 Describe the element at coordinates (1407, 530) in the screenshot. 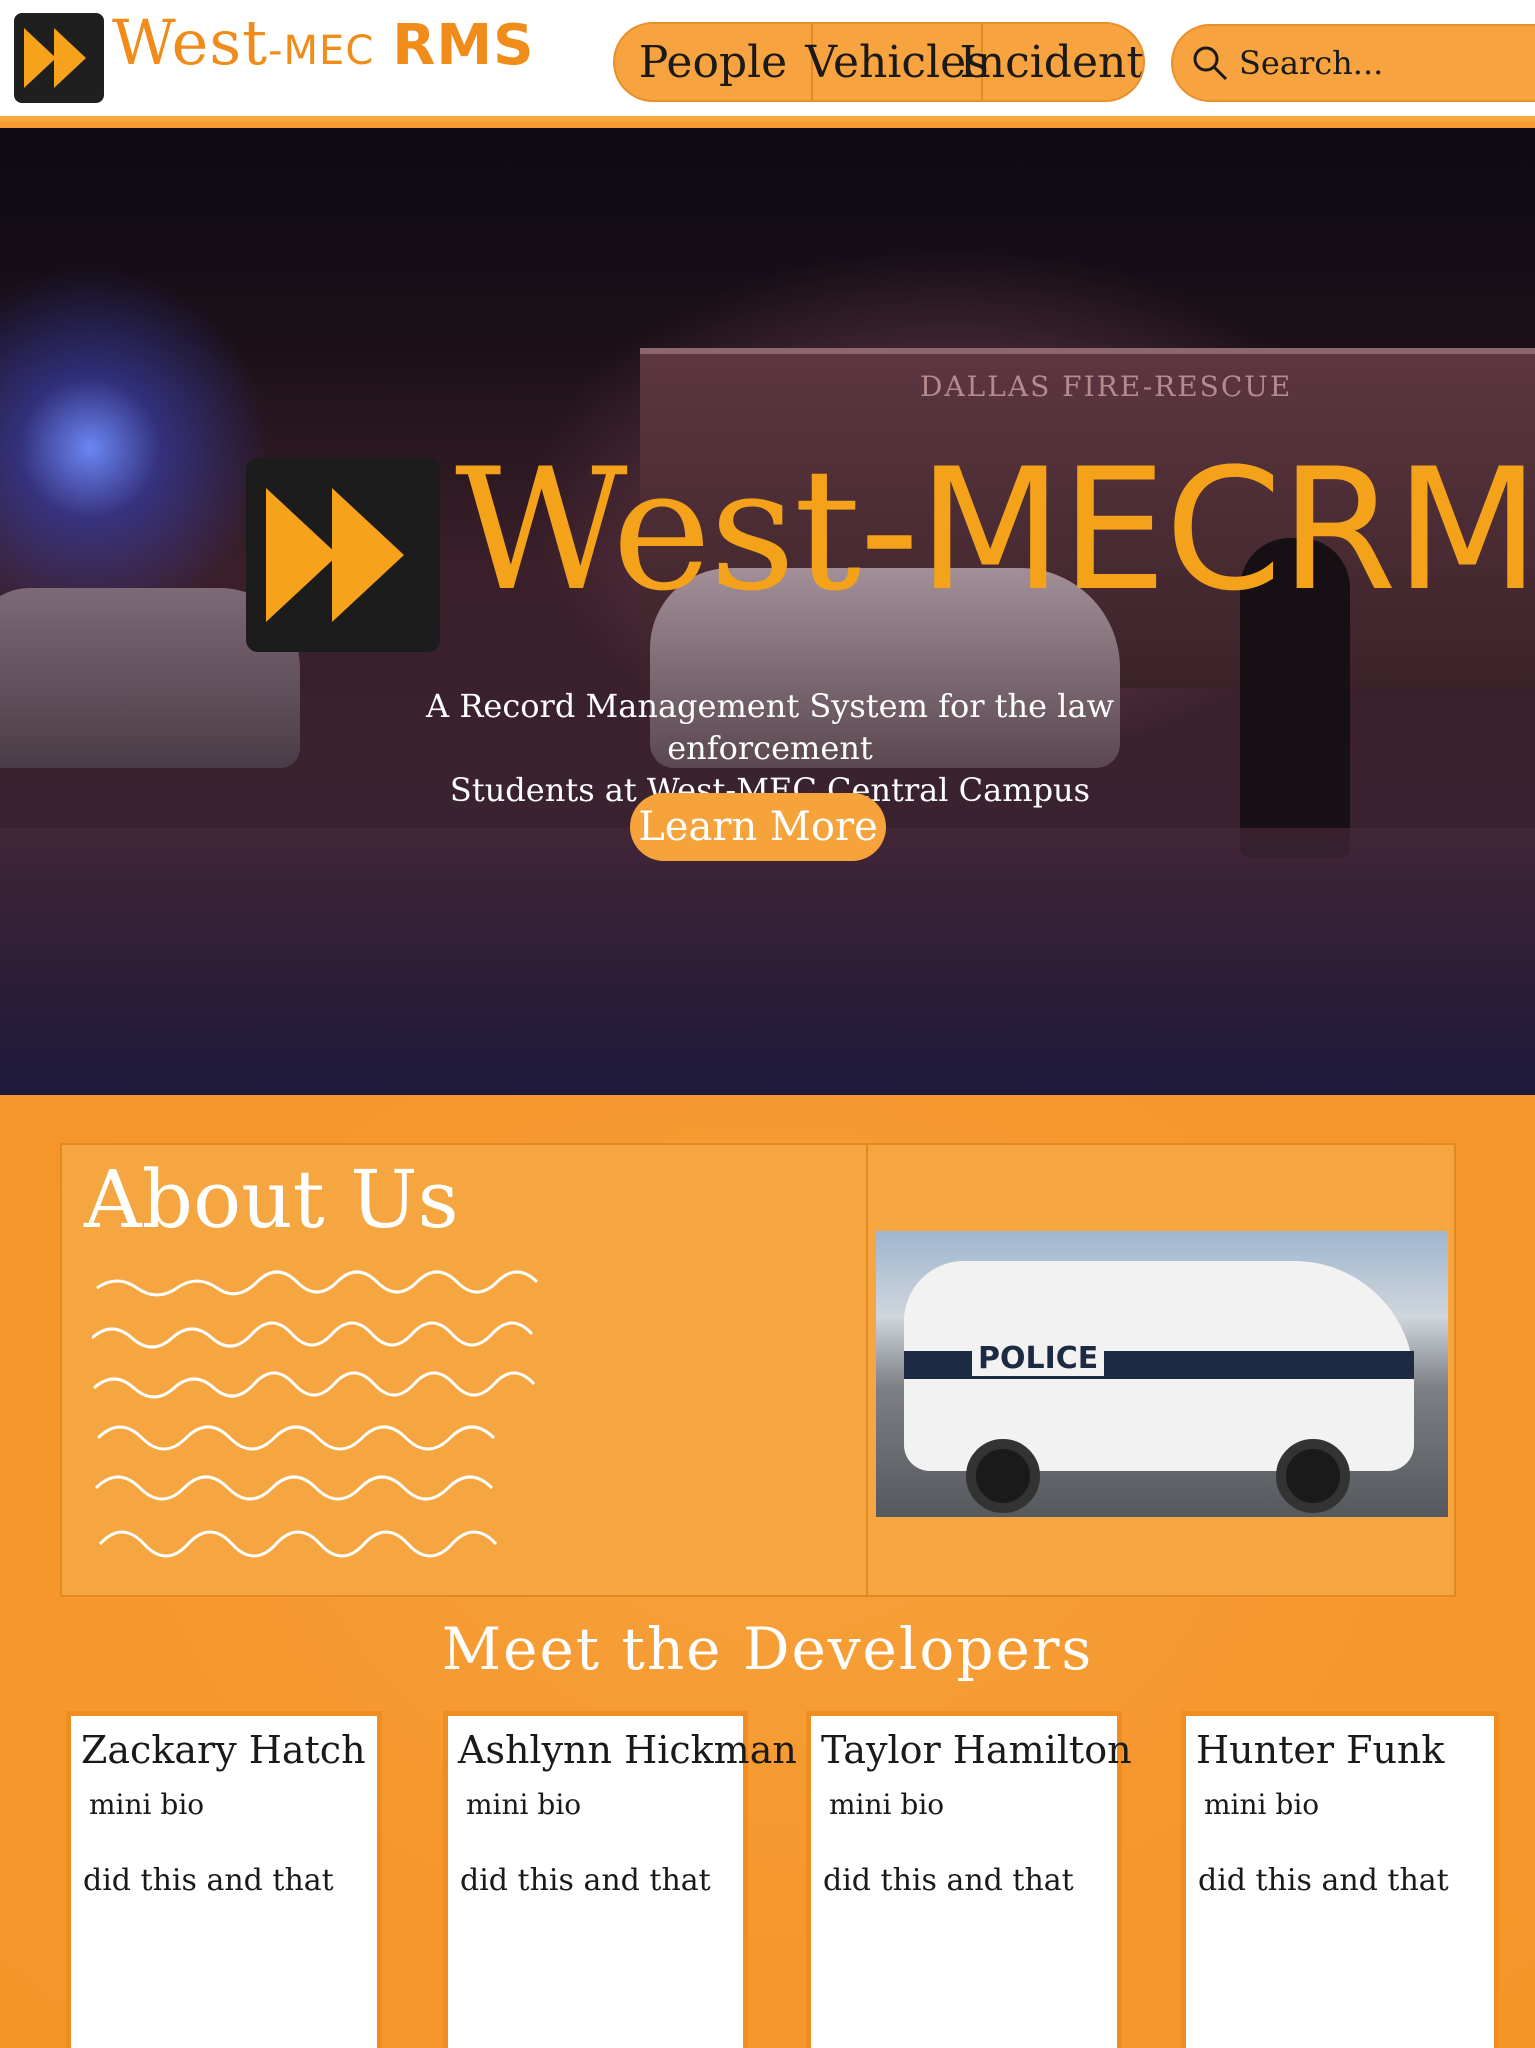

I see `hero-title-rms: RMS` at that location.